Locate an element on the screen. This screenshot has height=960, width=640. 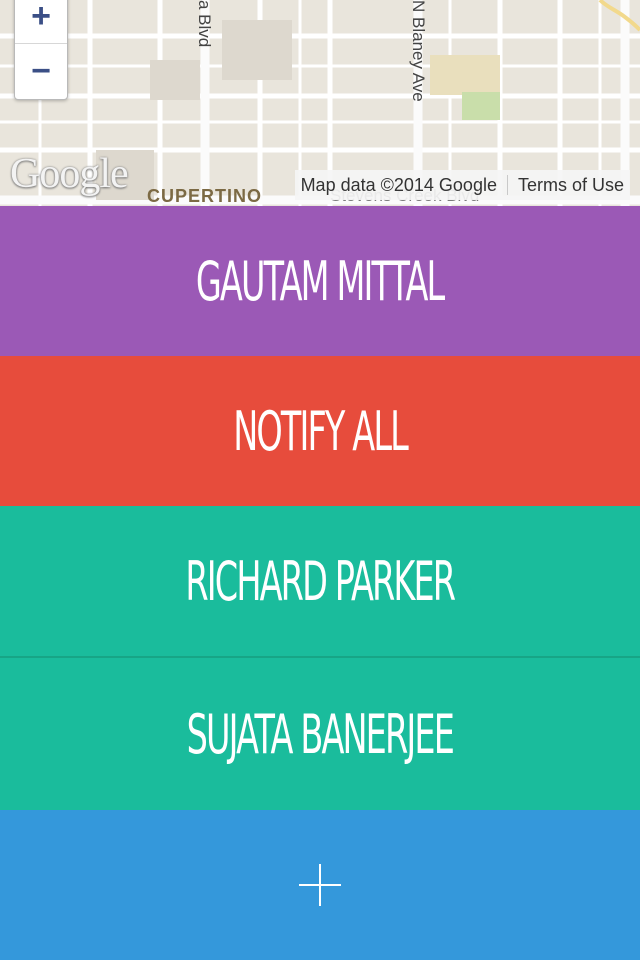
zoom-control: + − is located at coordinates (41, 50).